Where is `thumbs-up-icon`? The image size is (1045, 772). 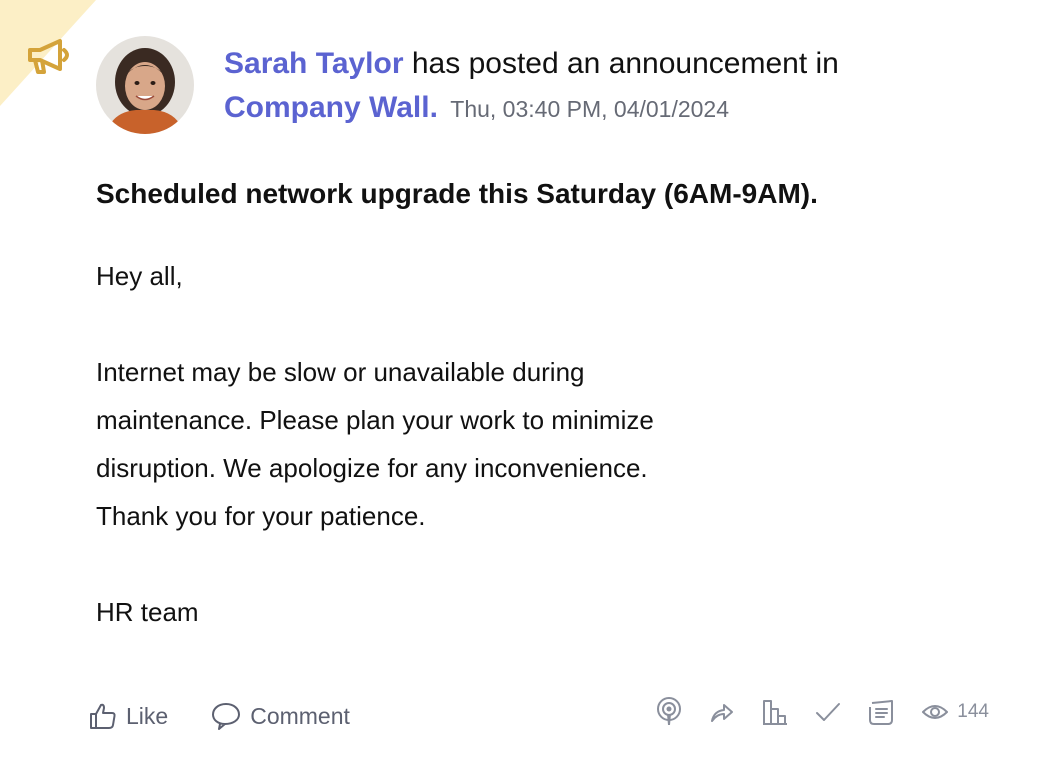 thumbs-up-icon is located at coordinates (103, 716).